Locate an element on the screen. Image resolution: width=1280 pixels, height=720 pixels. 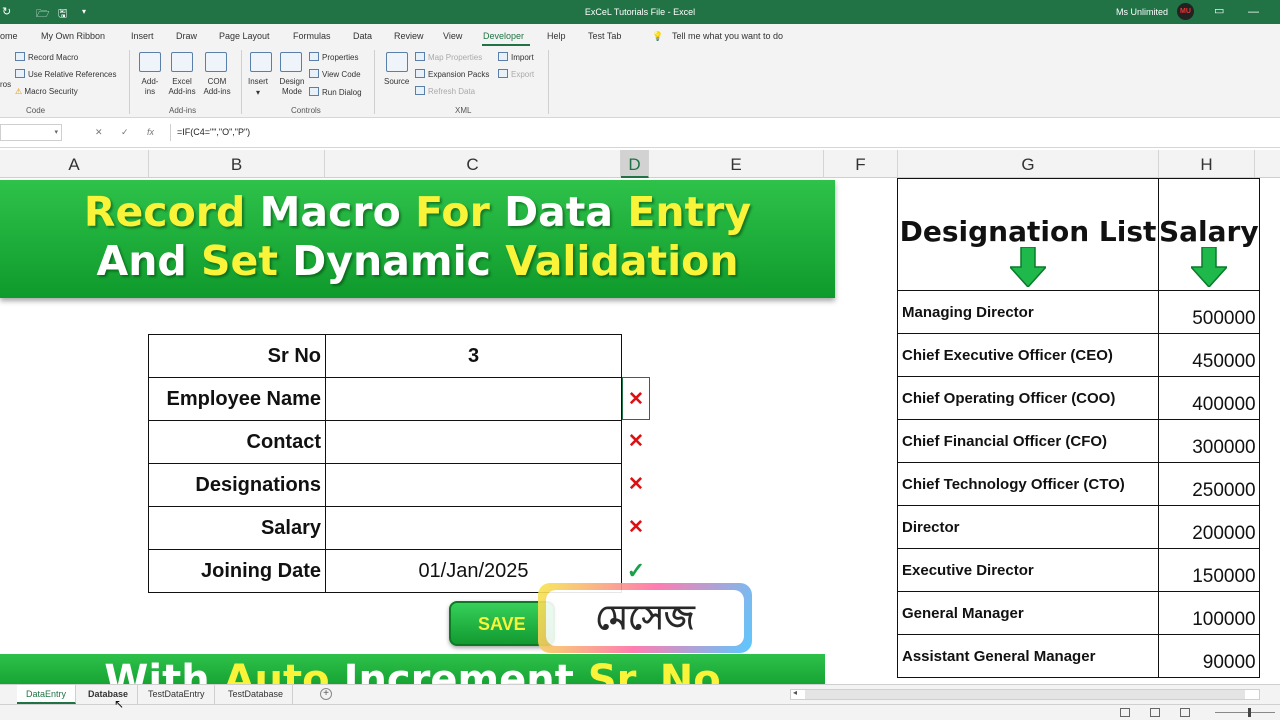
com-addins-button: COM Add-ins is located at coordinates (217, 87).